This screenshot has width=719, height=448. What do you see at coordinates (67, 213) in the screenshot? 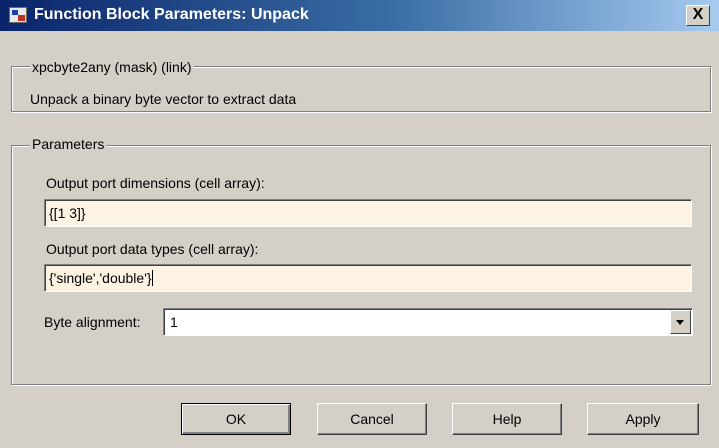
I see `output-port-dimensions-value: {[1 3]}` at bounding box center [67, 213].